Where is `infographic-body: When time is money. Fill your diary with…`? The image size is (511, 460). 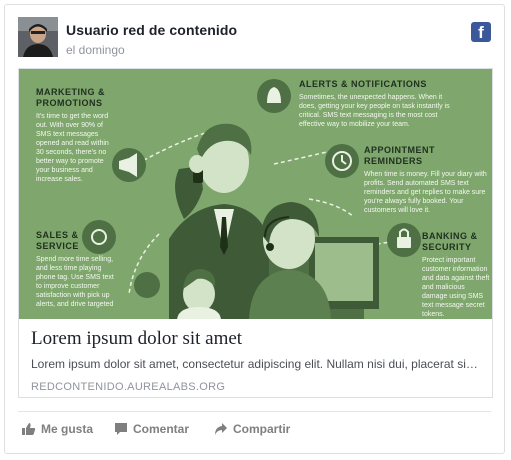 infographic-body: When time is money. Fill your diary with… is located at coordinates (425, 192).